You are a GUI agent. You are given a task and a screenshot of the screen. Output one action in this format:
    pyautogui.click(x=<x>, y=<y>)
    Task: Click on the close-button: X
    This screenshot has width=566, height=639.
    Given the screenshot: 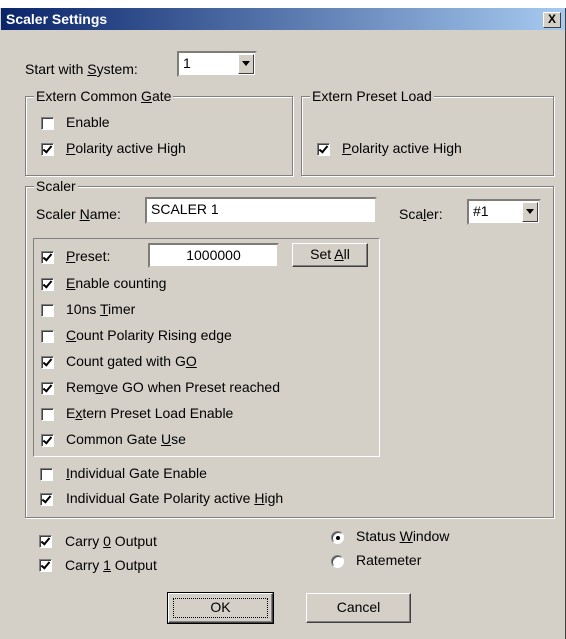 What is the action you would take?
    pyautogui.click(x=552, y=20)
    